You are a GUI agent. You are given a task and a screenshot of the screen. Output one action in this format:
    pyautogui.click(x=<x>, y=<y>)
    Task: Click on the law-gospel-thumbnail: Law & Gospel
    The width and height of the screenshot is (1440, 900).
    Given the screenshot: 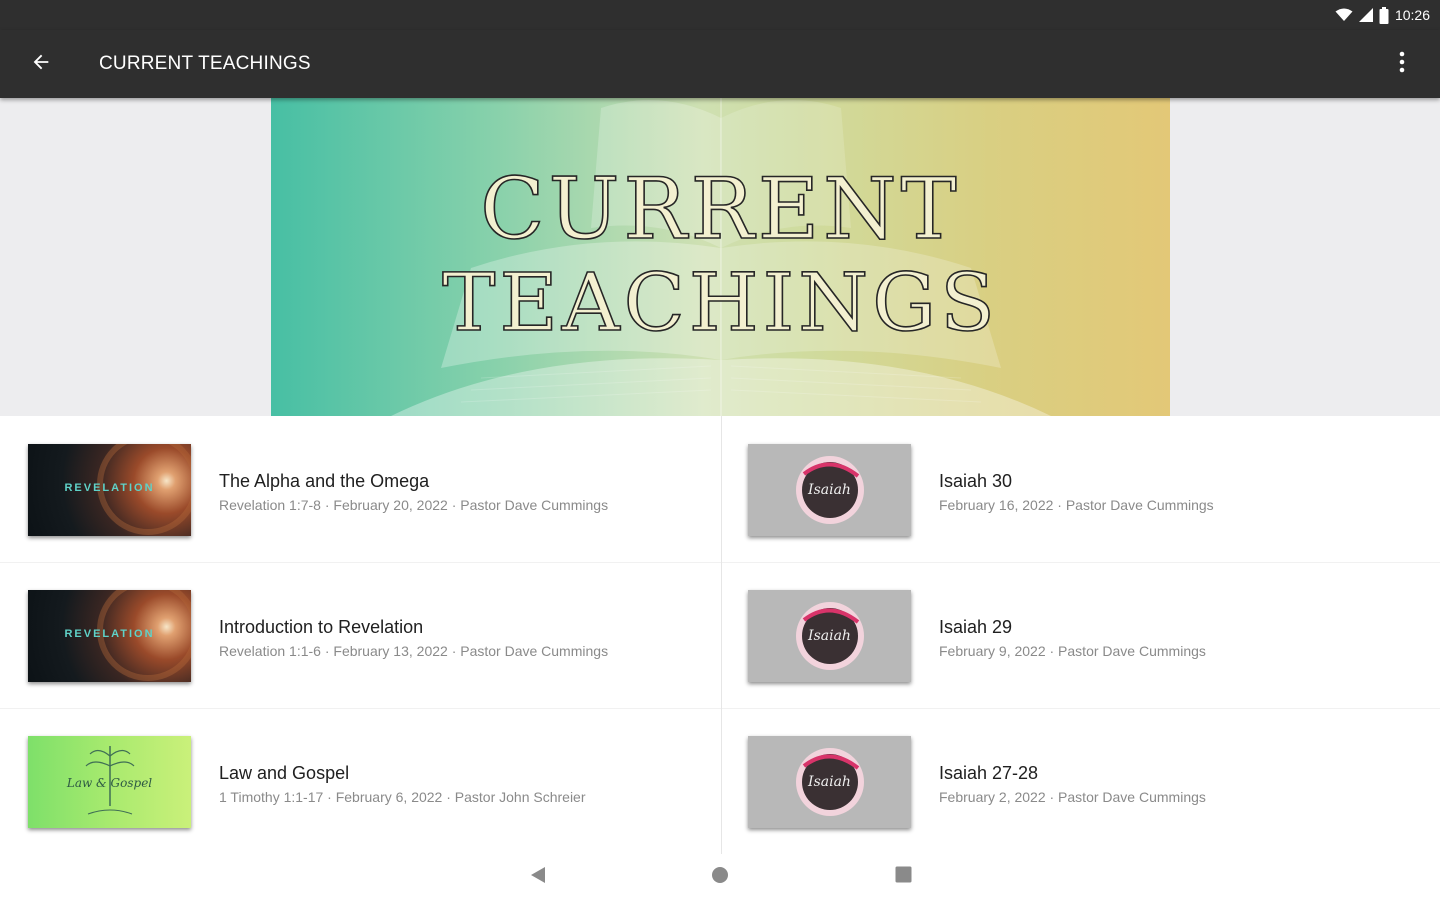 What is the action you would take?
    pyautogui.click(x=109, y=782)
    